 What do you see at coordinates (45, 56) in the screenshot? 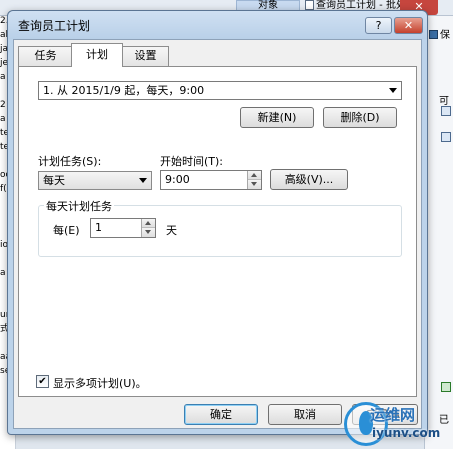
I see `tab-task: 任务` at bounding box center [45, 56].